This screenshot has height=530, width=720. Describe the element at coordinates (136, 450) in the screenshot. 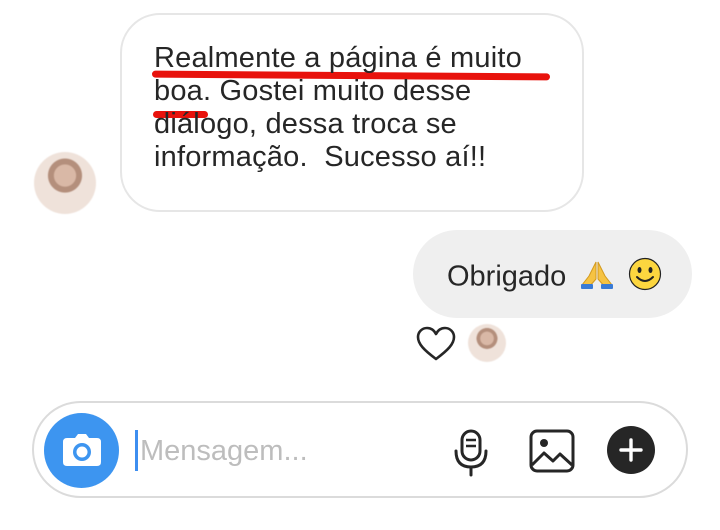

I see `text-cursor` at that location.